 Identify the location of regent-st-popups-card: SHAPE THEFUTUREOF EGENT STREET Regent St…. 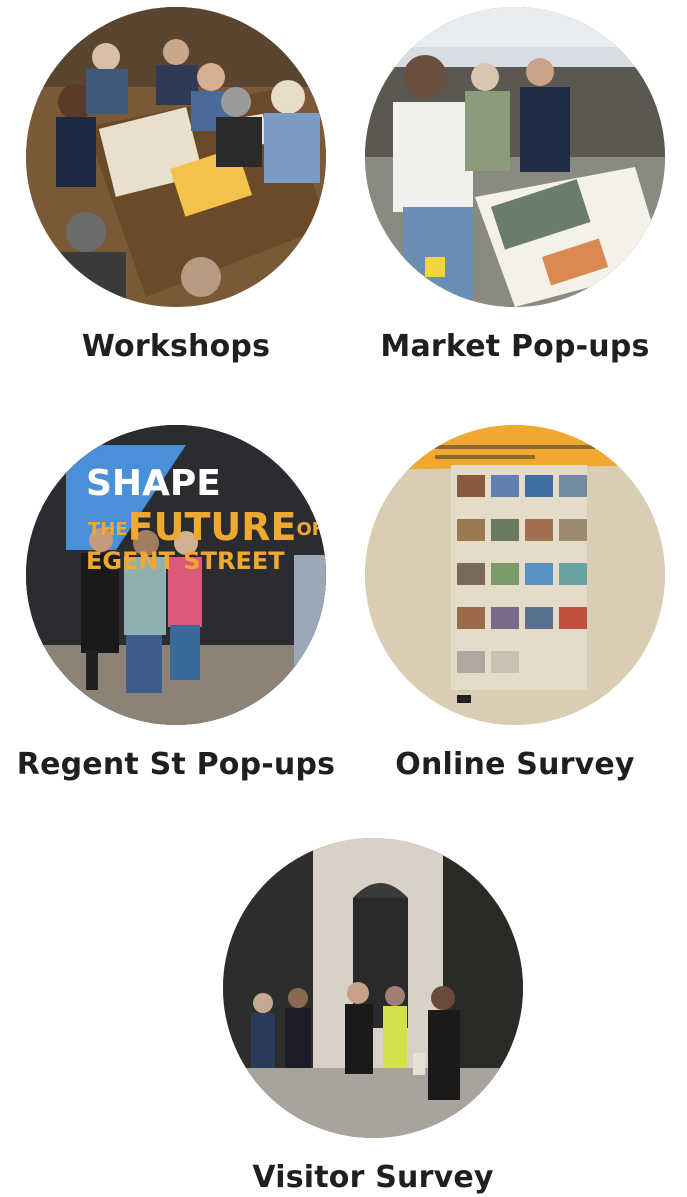
(176, 603).